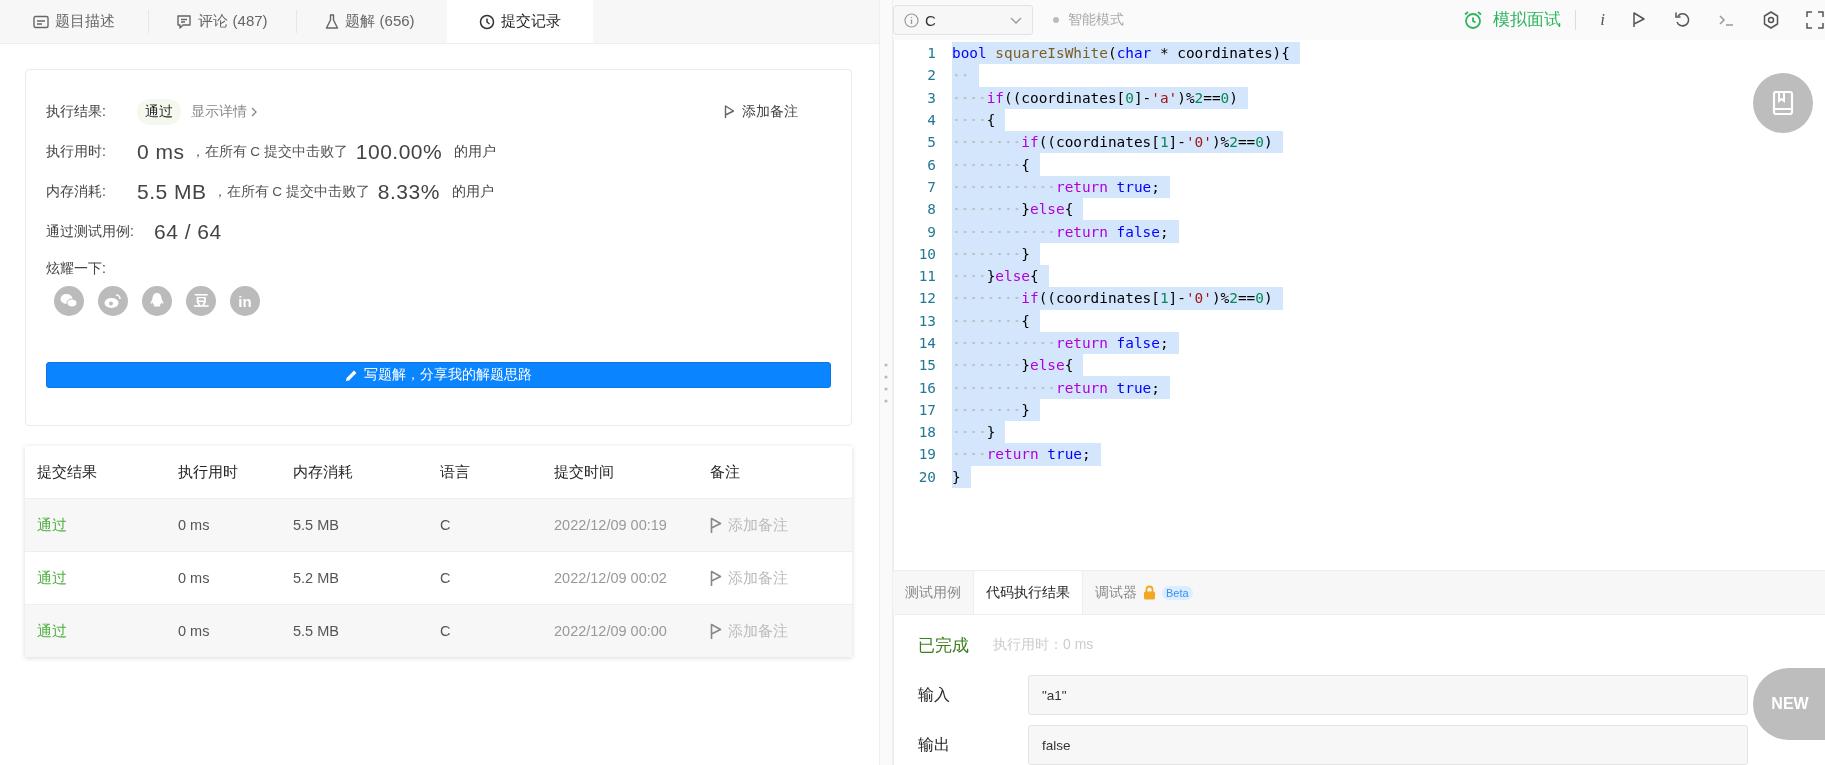  What do you see at coordinates (934, 744) in the screenshot?
I see `field-label: 输出` at bounding box center [934, 744].